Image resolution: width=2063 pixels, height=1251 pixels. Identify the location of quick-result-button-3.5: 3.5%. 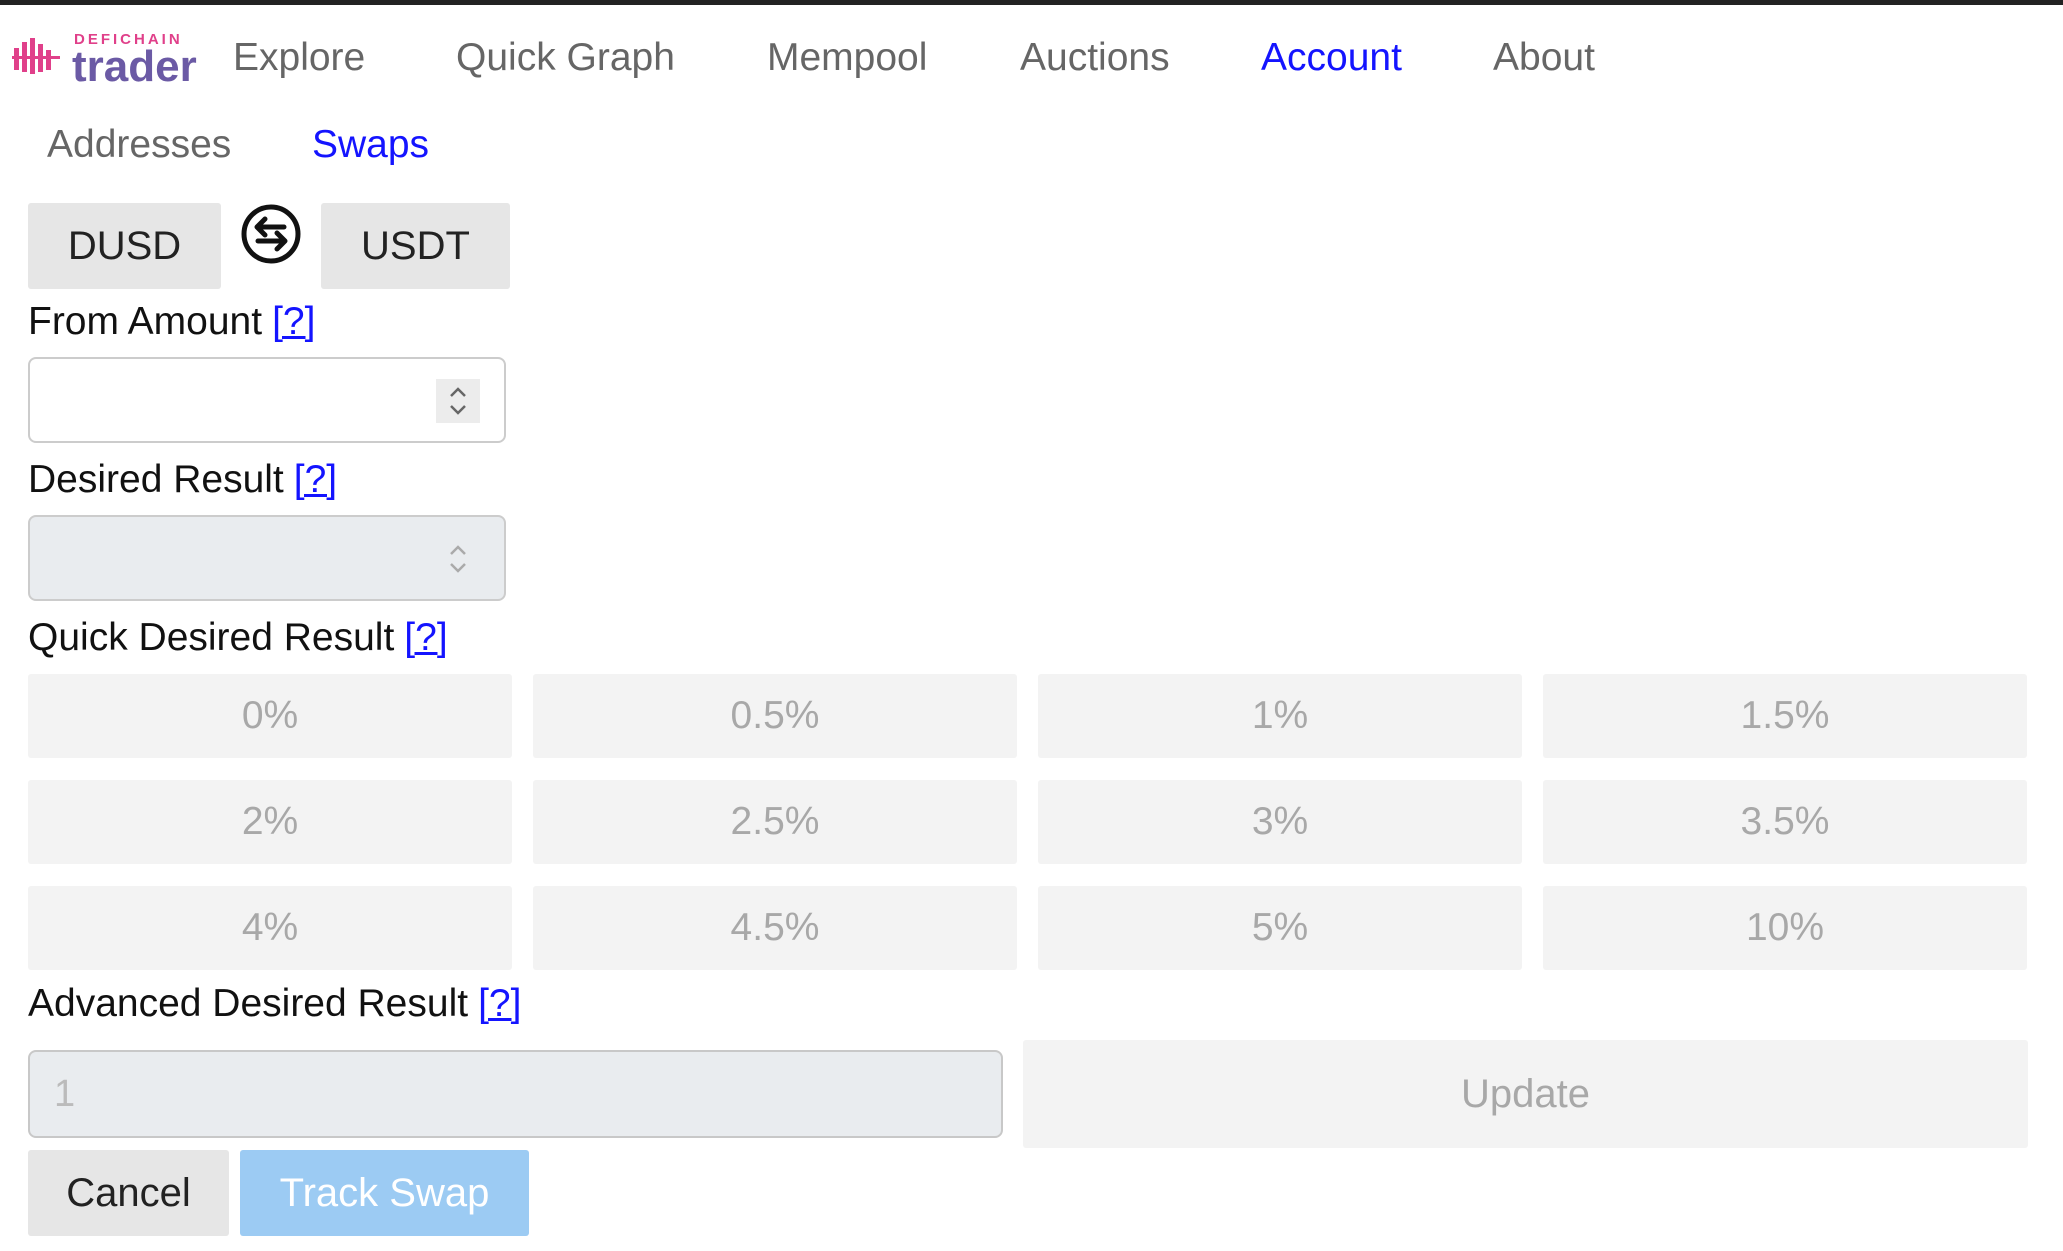
(1785, 822).